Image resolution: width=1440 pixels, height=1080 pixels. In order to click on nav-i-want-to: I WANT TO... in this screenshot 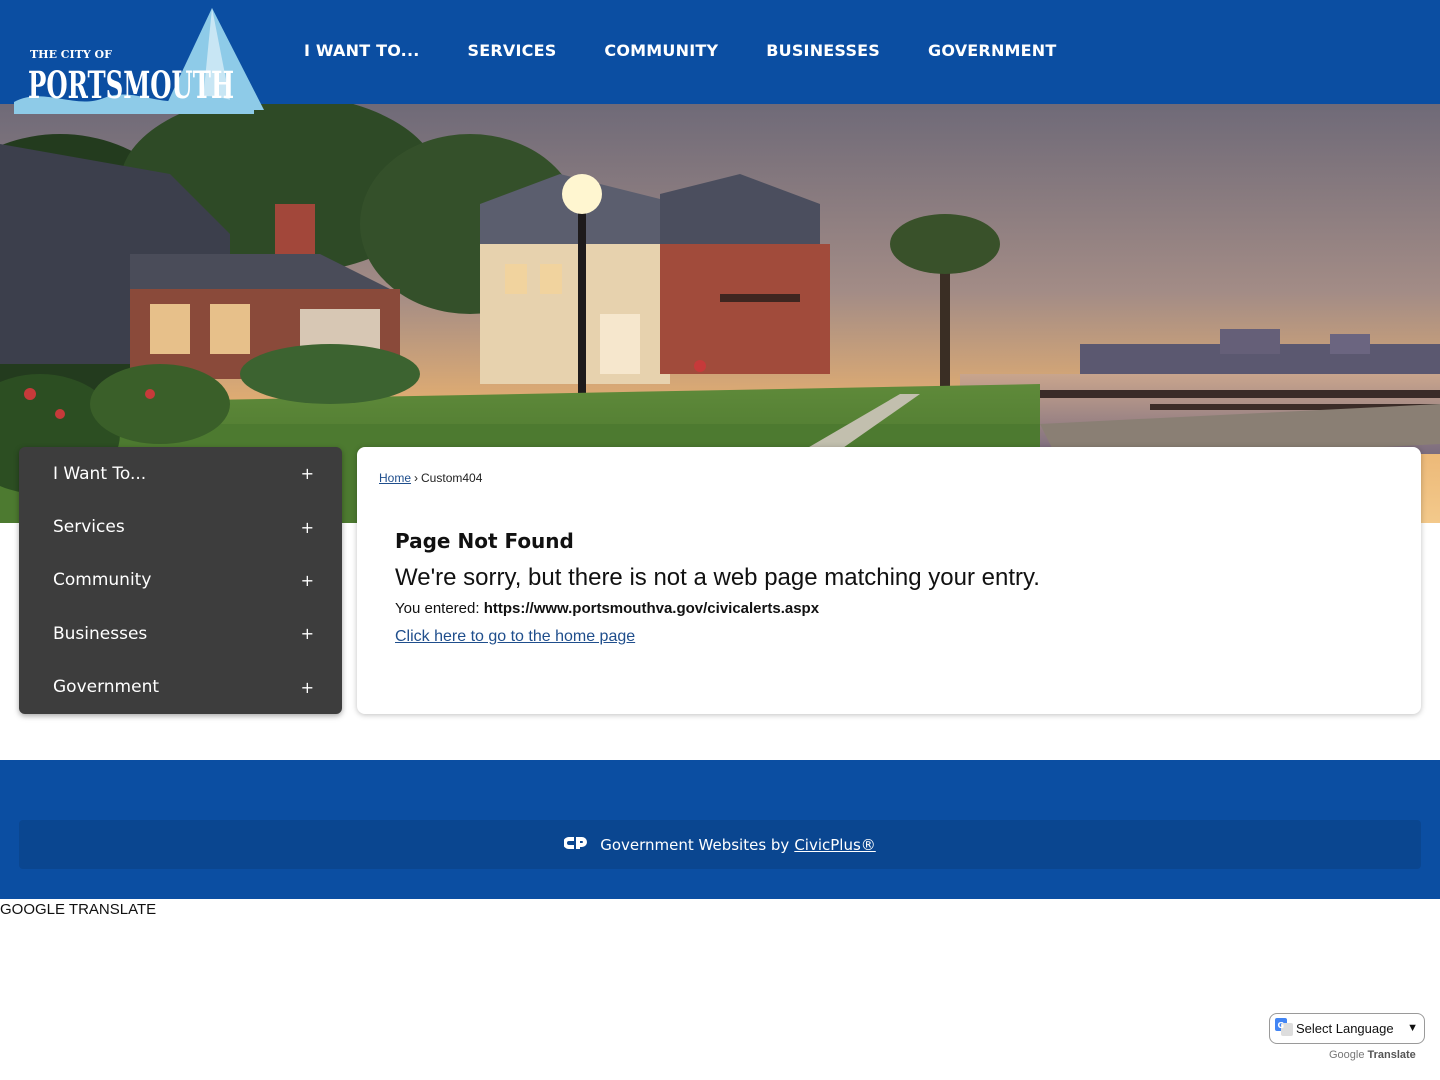, I will do `click(362, 50)`.